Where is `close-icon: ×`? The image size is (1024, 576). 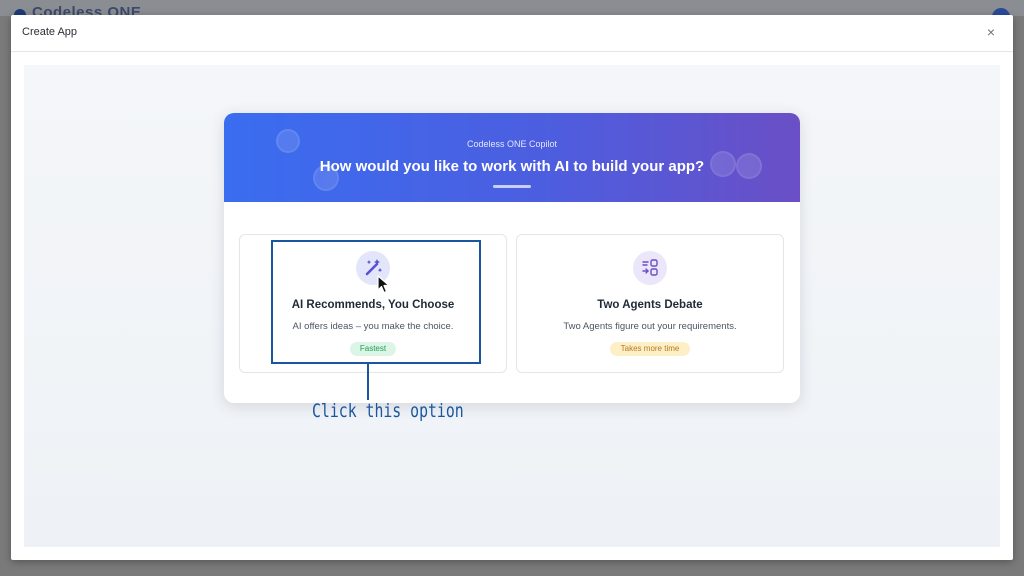
close-icon: × is located at coordinates (991, 32).